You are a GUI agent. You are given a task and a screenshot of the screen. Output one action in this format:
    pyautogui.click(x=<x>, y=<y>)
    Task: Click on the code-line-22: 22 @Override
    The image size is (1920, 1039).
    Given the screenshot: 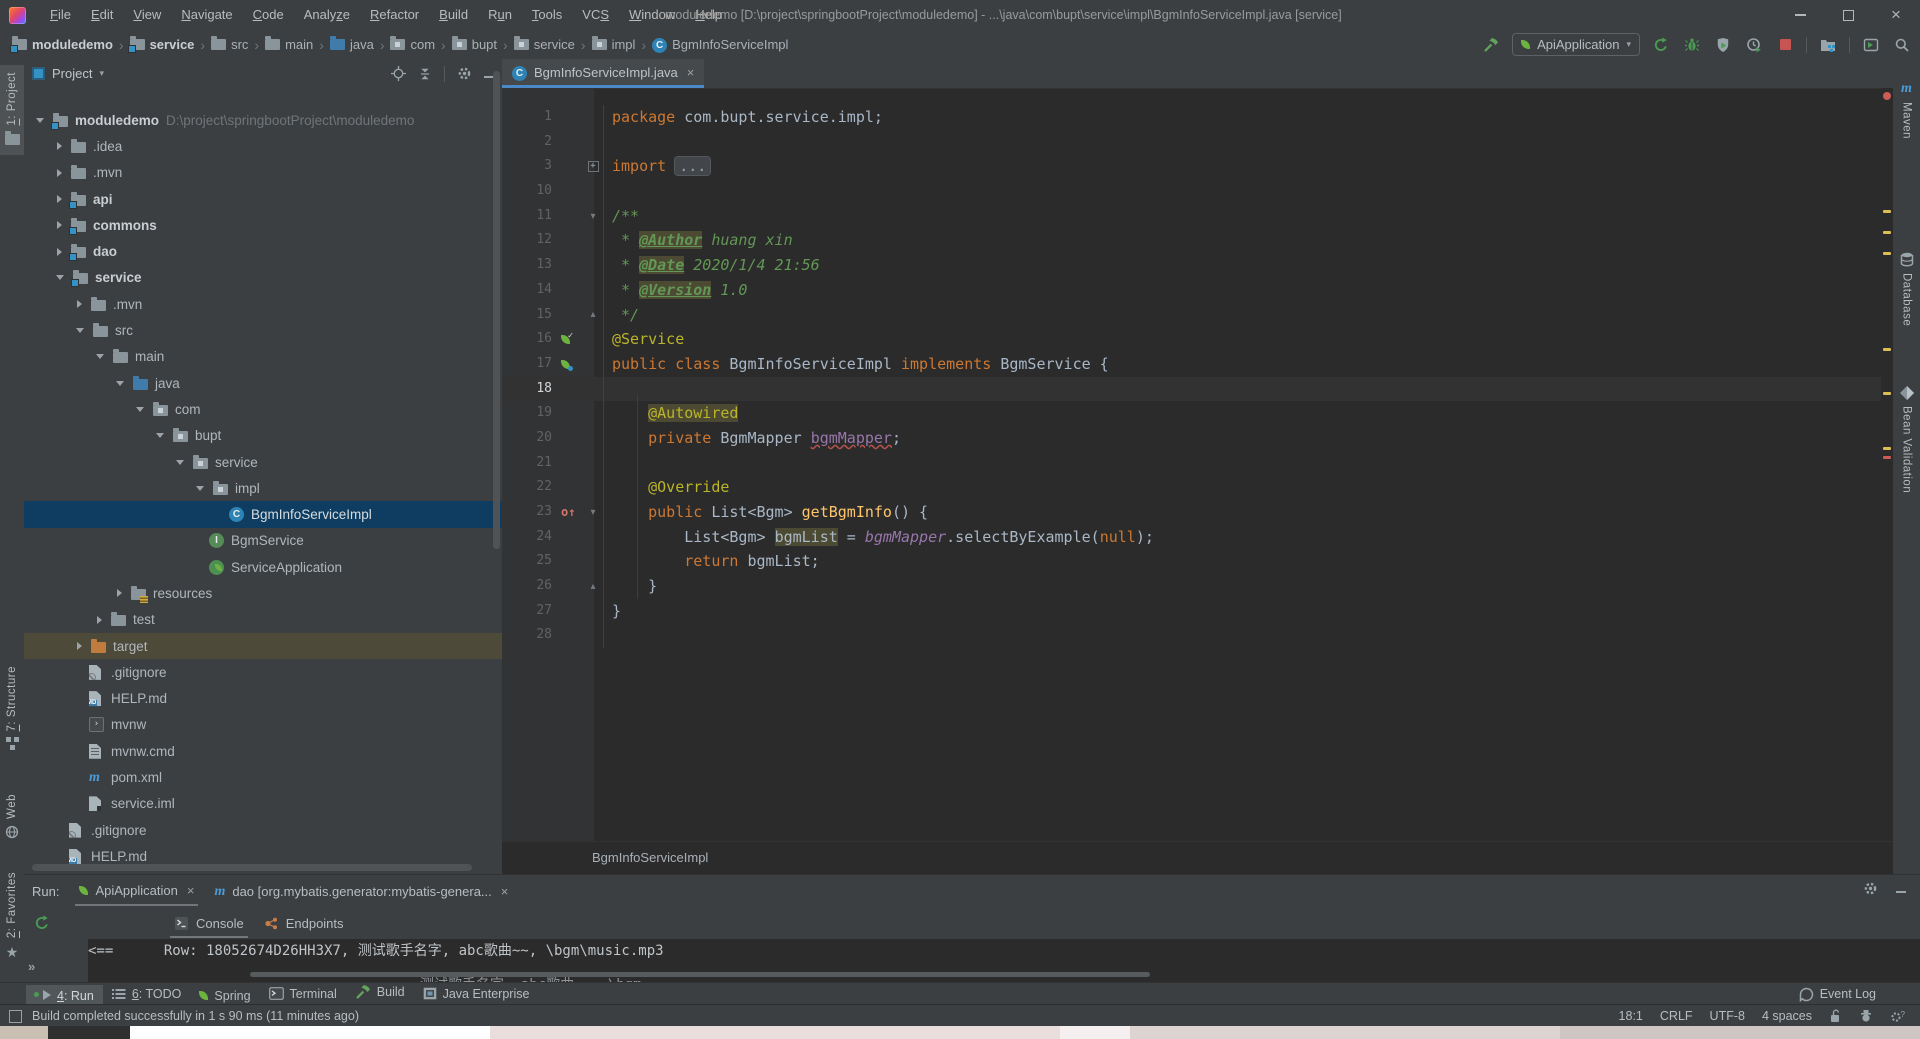 What is the action you would take?
    pyautogui.click(x=1191, y=487)
    